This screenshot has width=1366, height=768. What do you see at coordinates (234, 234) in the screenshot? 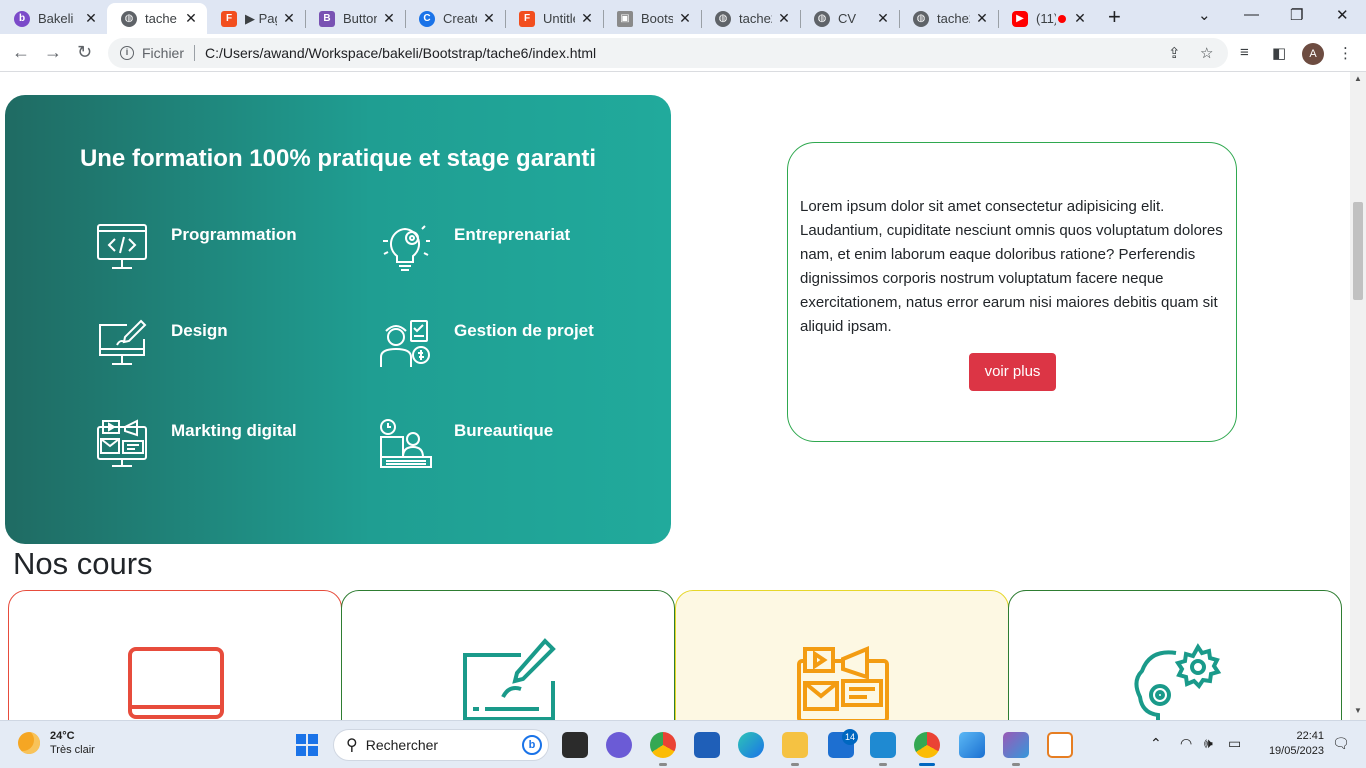
I see `feature-label: Programmation` at bounding box center [234, 234].